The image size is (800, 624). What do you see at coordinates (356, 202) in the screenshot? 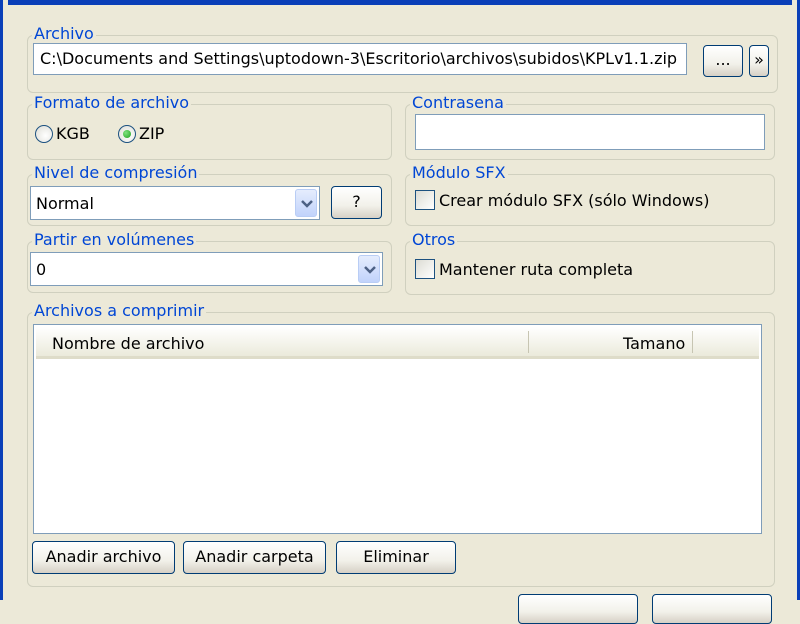
I see `compression-help-button: ?` at bounding box center [356, 202].